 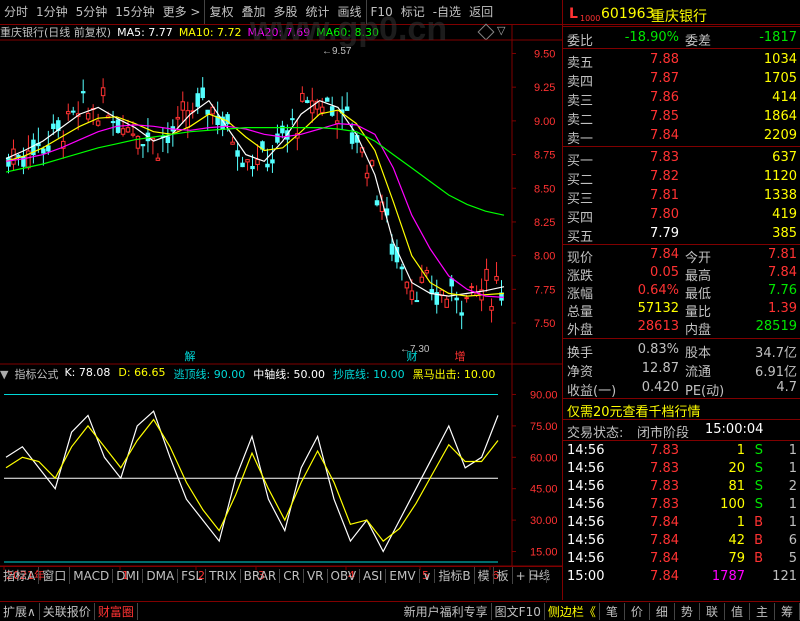 I want to click on indicator-label-1: D: 66.65, so click(x=142, y=372).